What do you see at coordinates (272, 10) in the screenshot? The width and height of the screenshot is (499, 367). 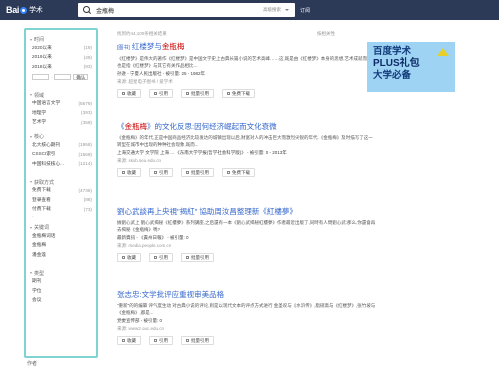 I see `advanced-search-link: 高级搜索` at bounding box center [272, 10].